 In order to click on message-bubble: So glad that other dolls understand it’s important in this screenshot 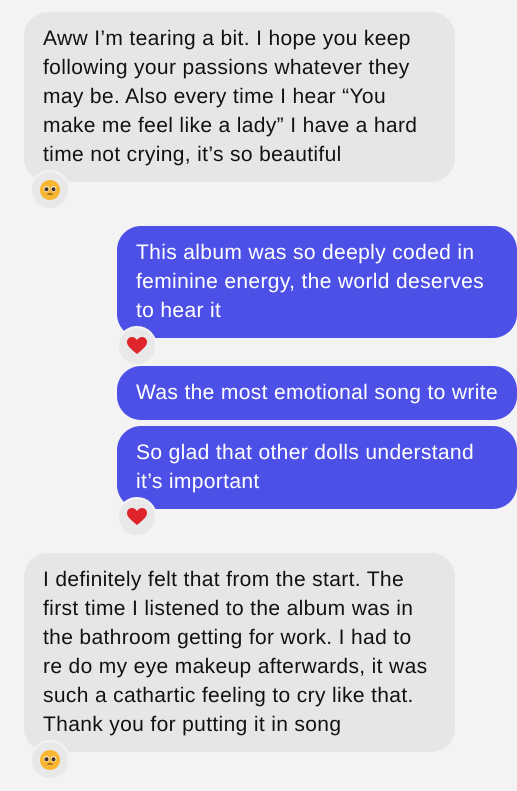, I will do `click(317, 467)`.